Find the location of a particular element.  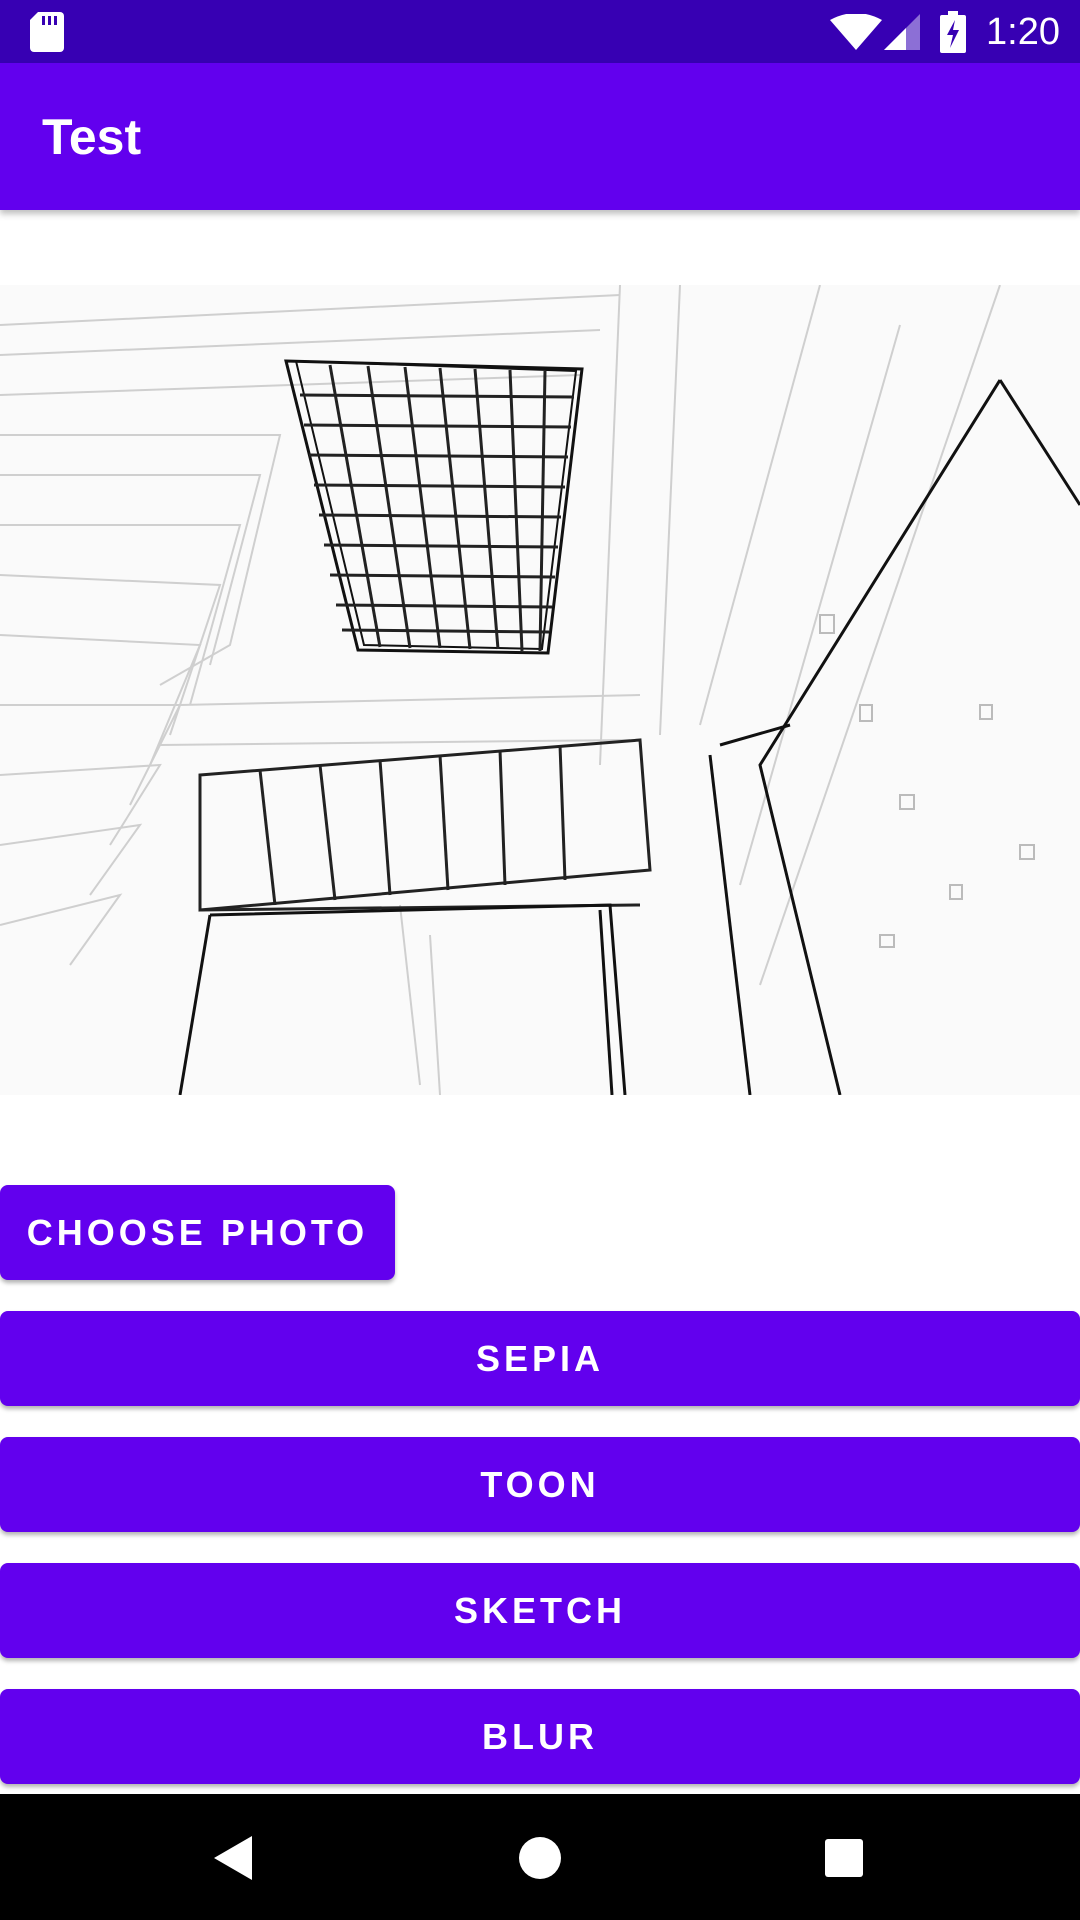

toon-label: TOON is located at coordinates (540, 1484).